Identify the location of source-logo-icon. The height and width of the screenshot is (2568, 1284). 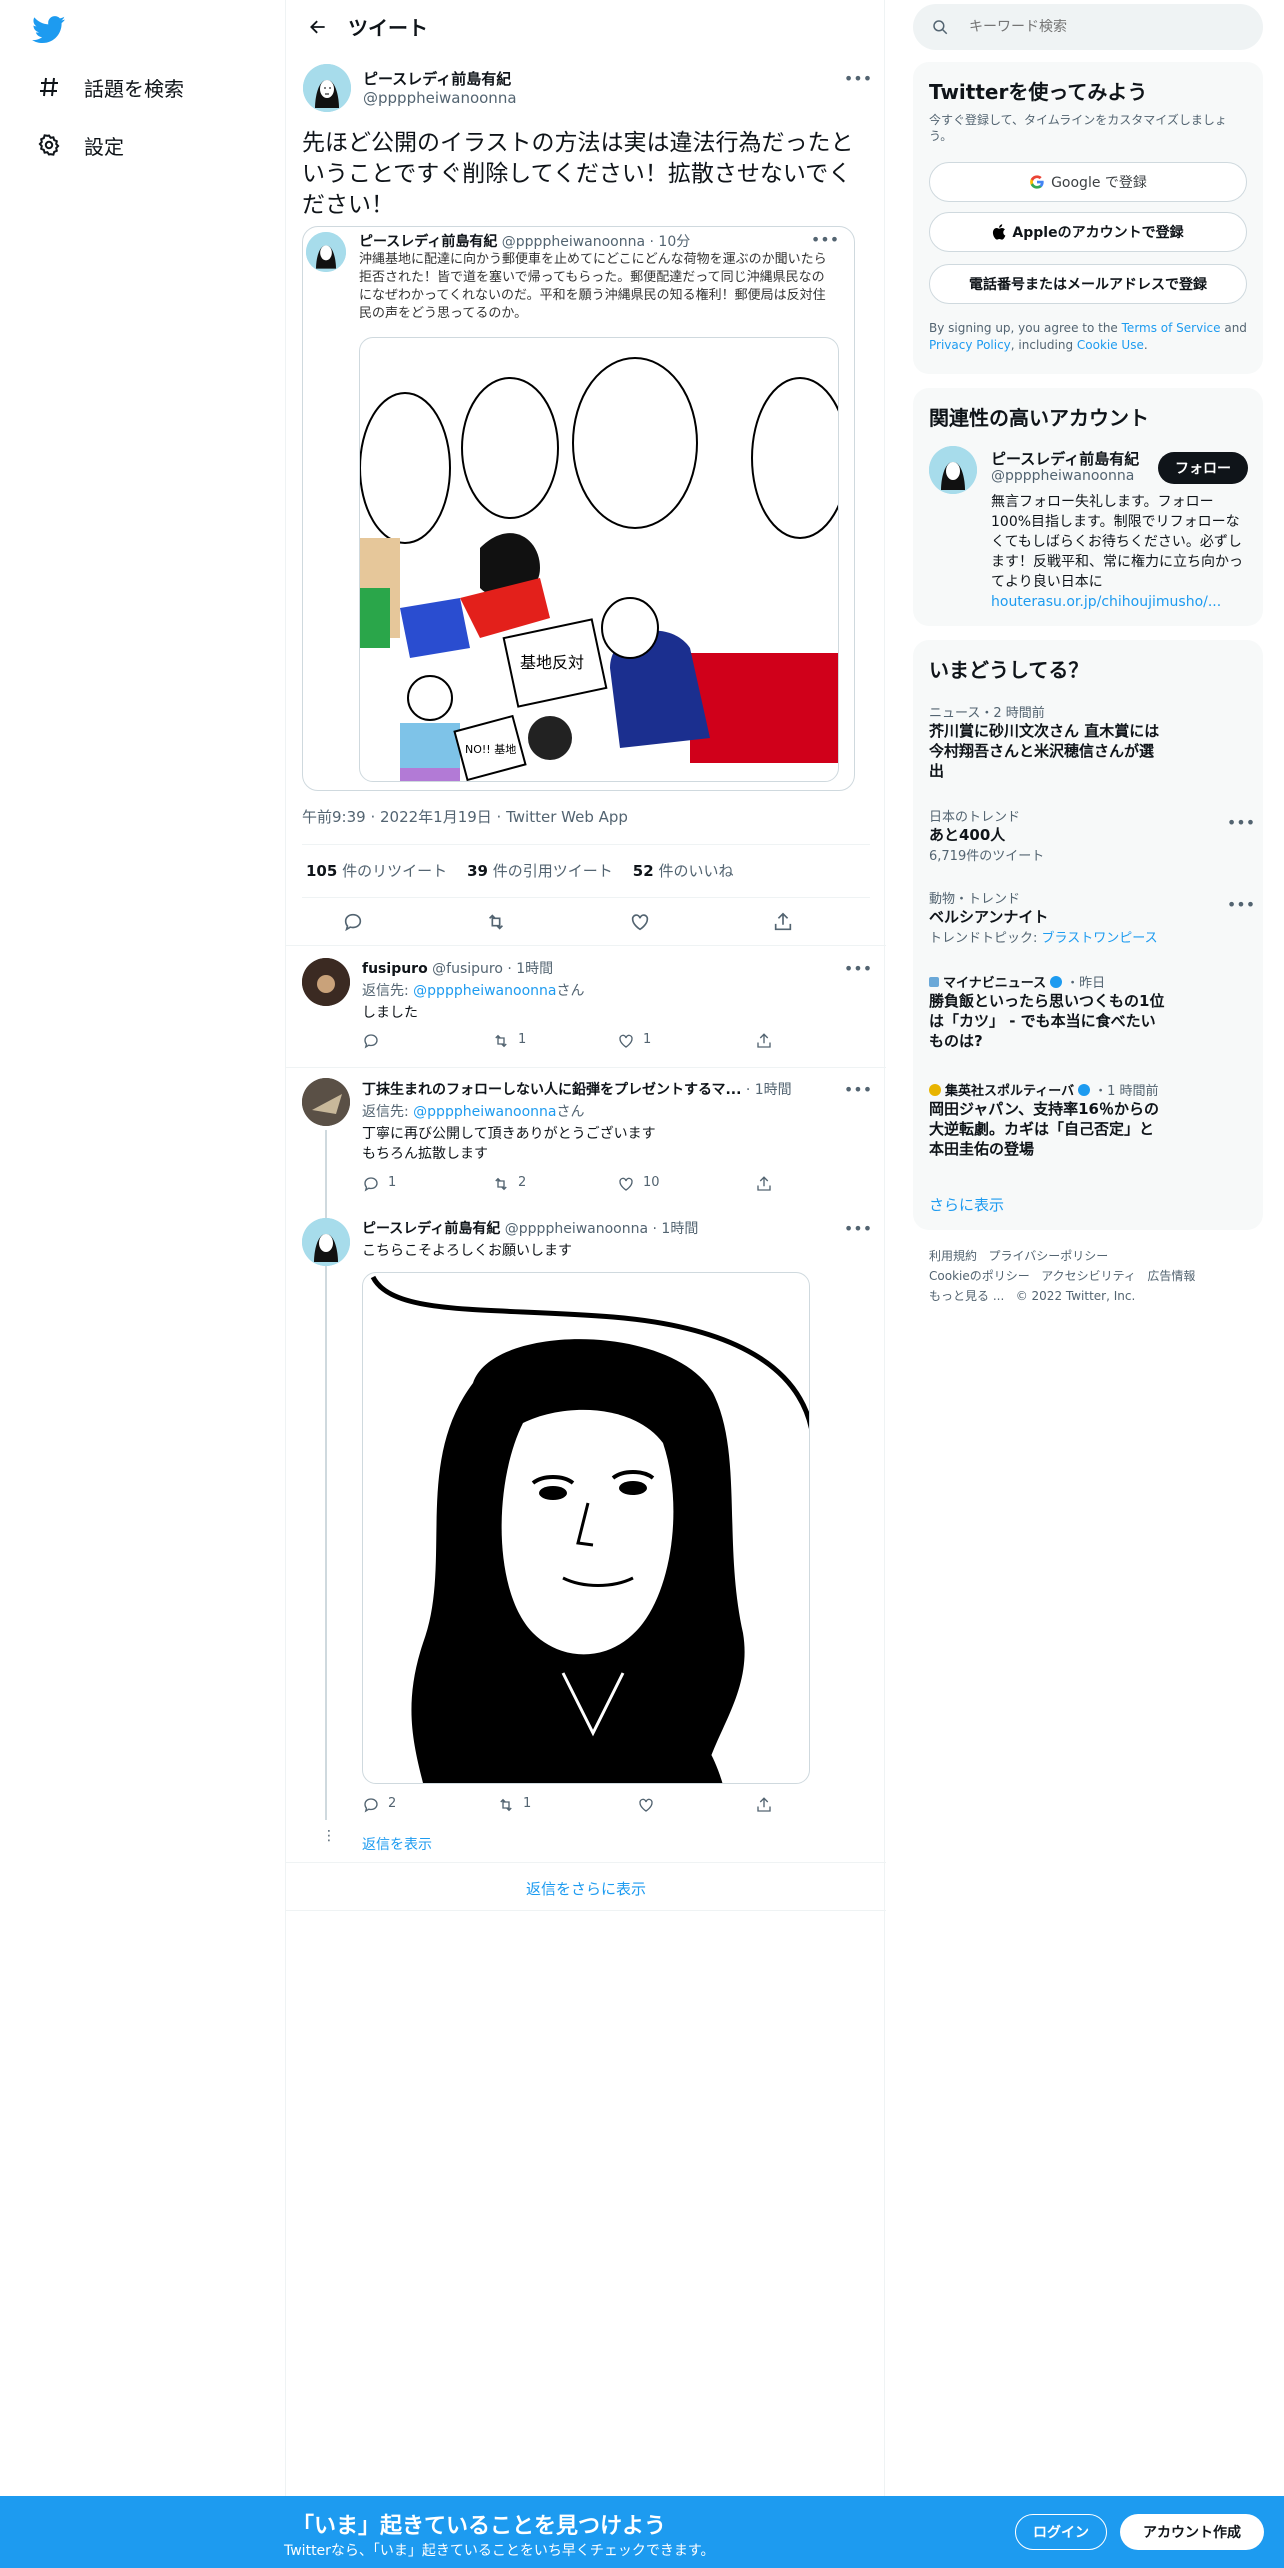
(934, 981).